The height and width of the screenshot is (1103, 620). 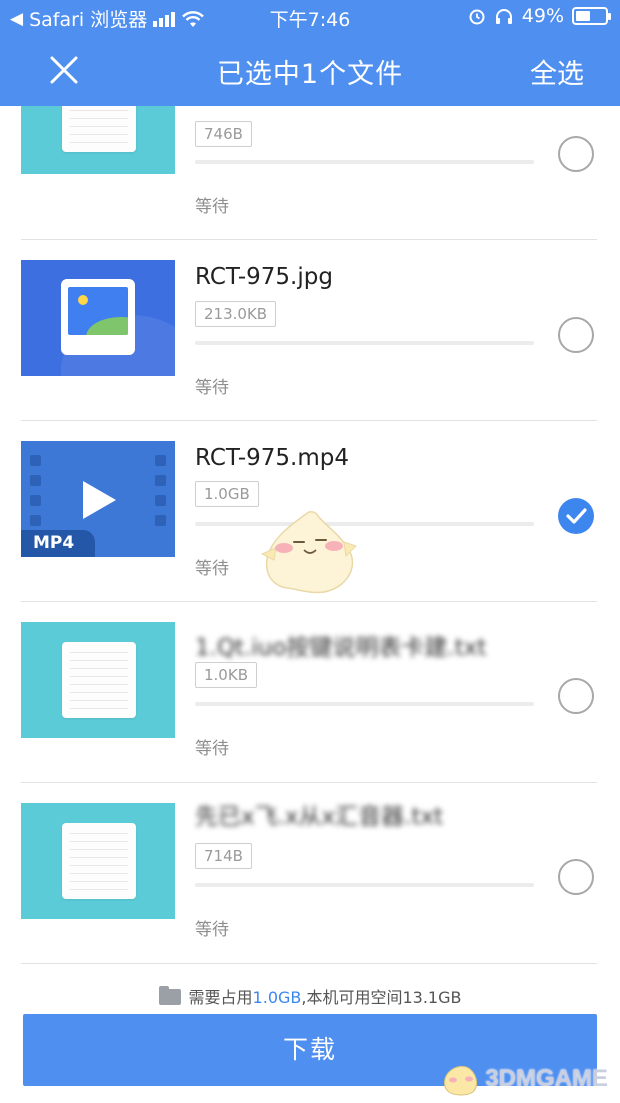 I want to click on select-radio-checked, so click(x=576, y=516).